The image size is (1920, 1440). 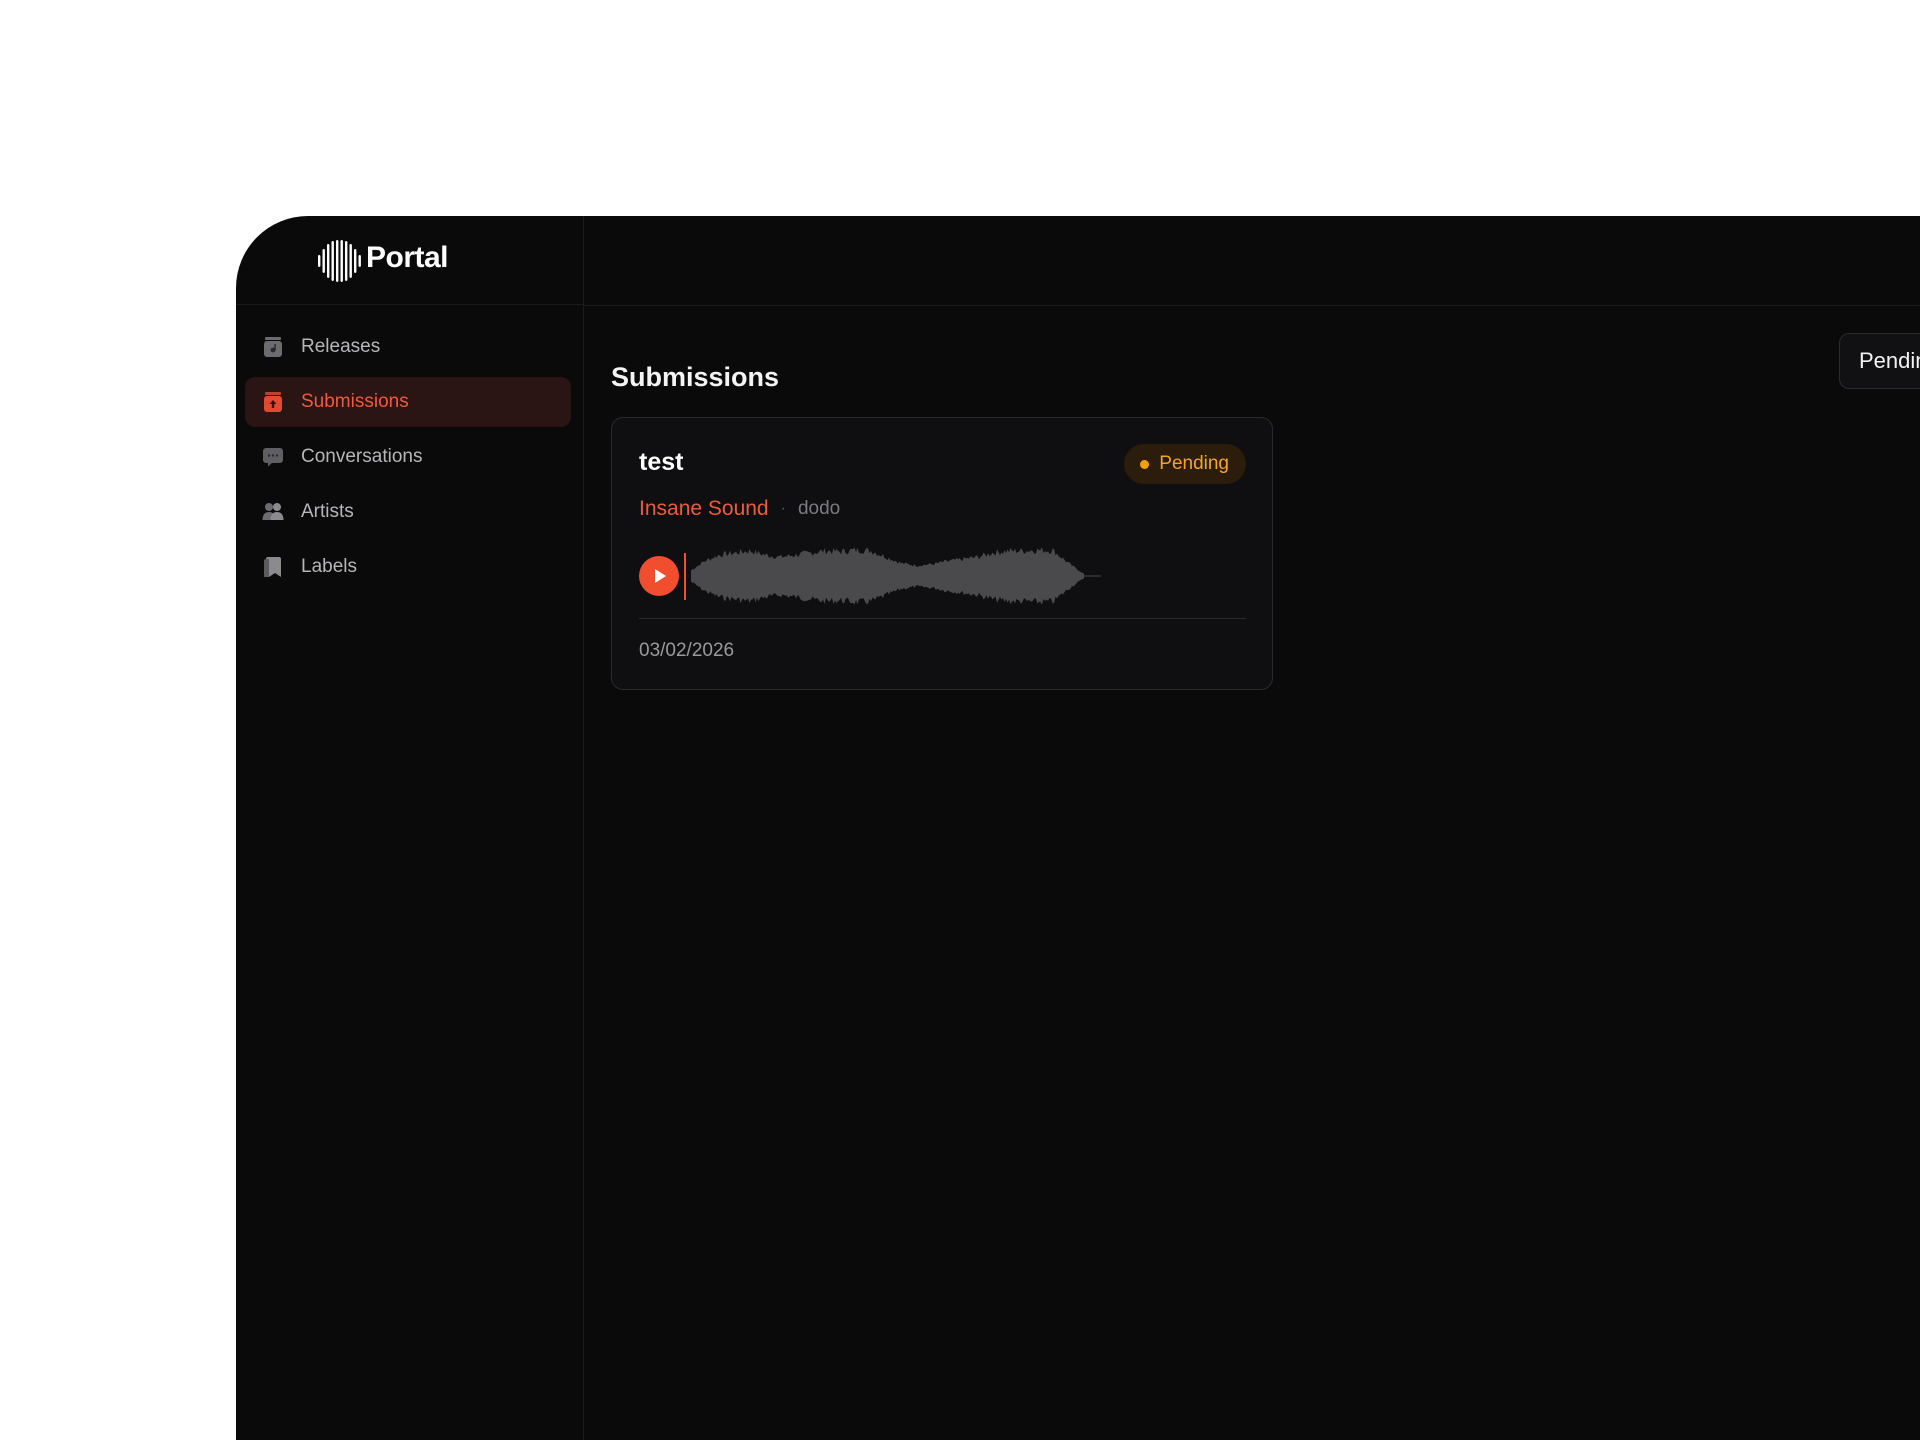 What do you see at coordinates (1194, 463) in the screenshot?
I see `status-badge-label: Pending` at bounding box center [1194, 463].